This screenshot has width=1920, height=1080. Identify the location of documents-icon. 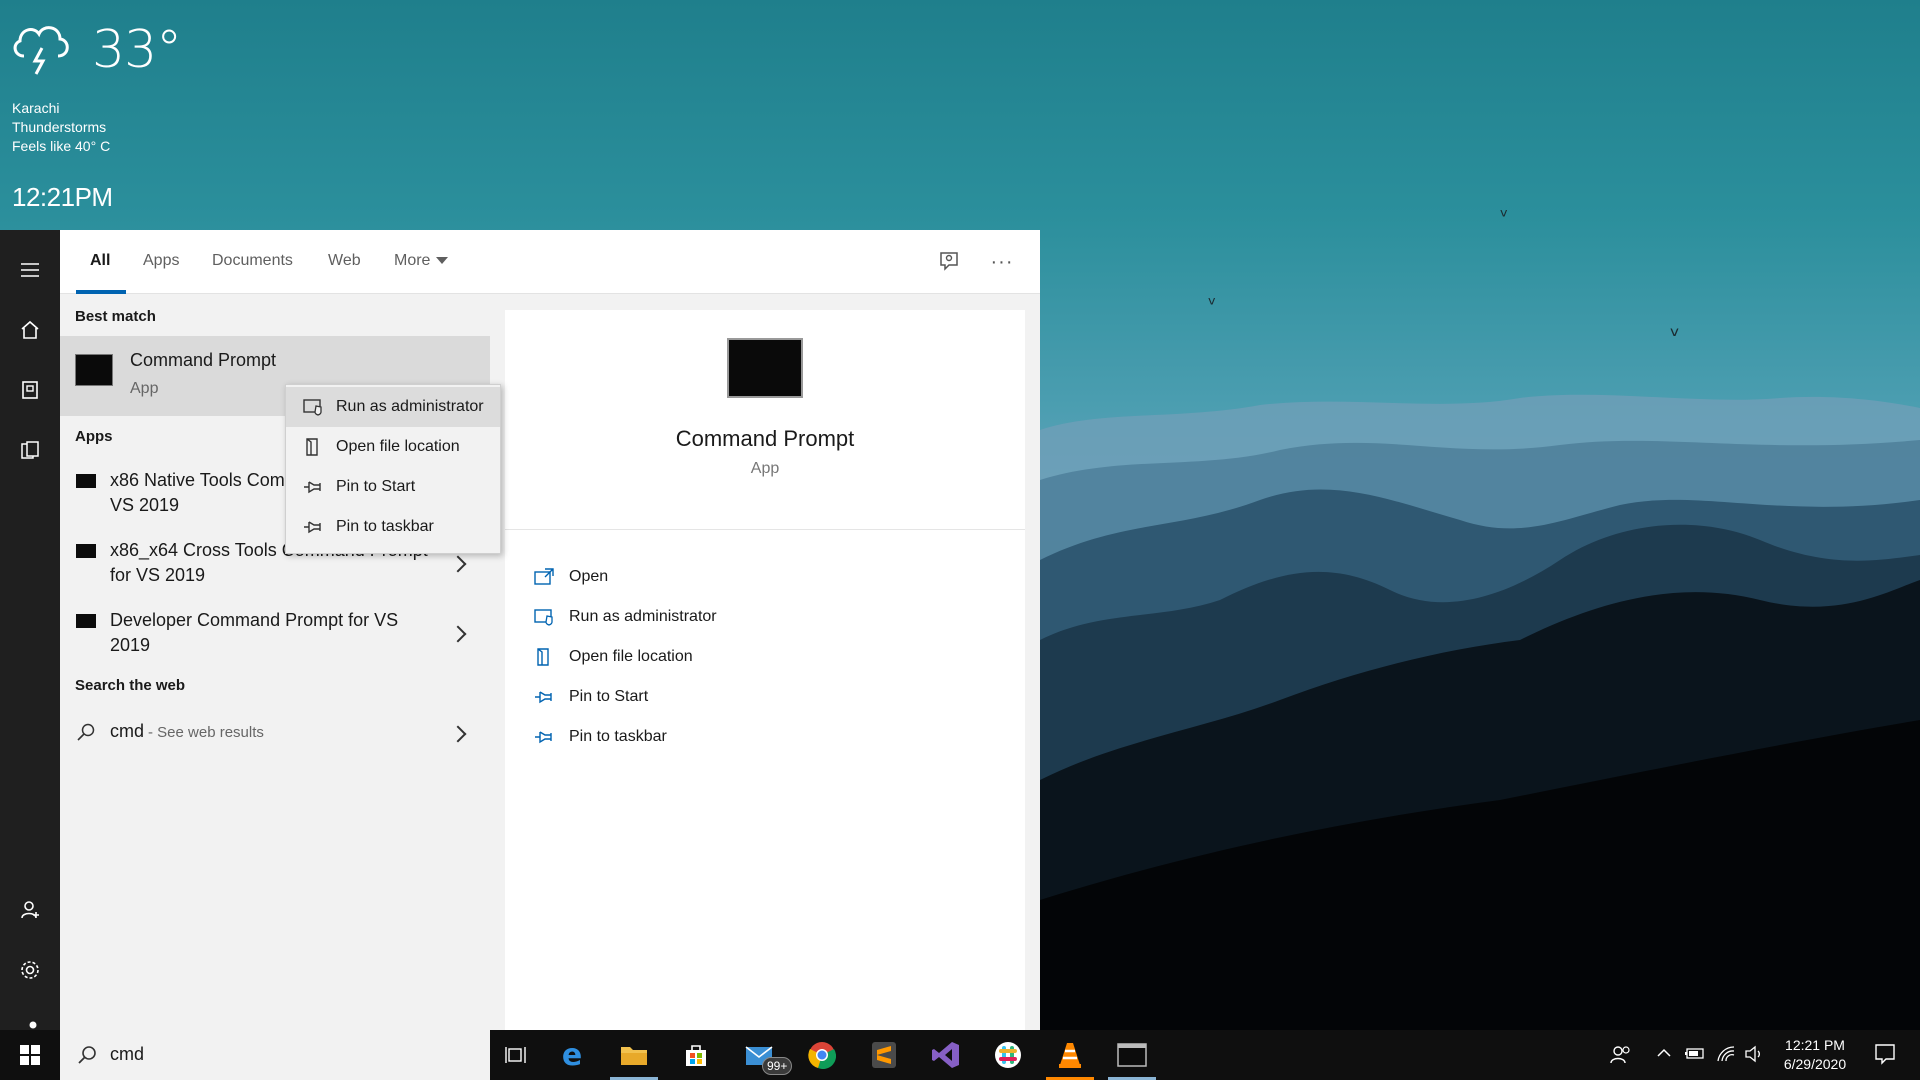
(30, 450).